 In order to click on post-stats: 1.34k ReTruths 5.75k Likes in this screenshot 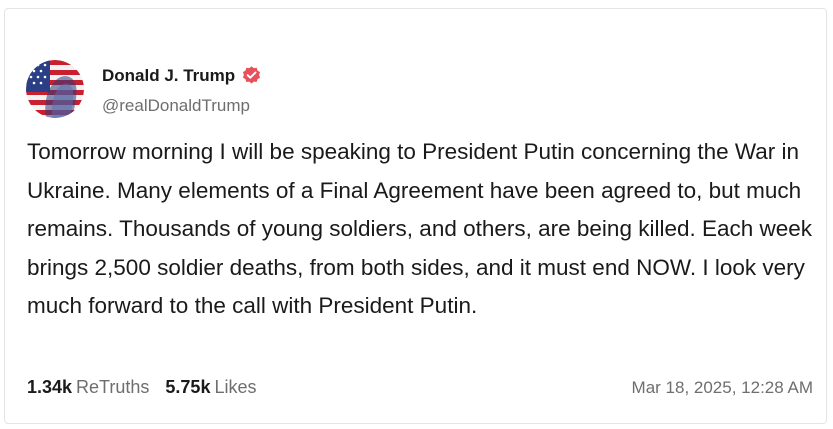, I will do `click(149, 387)`.